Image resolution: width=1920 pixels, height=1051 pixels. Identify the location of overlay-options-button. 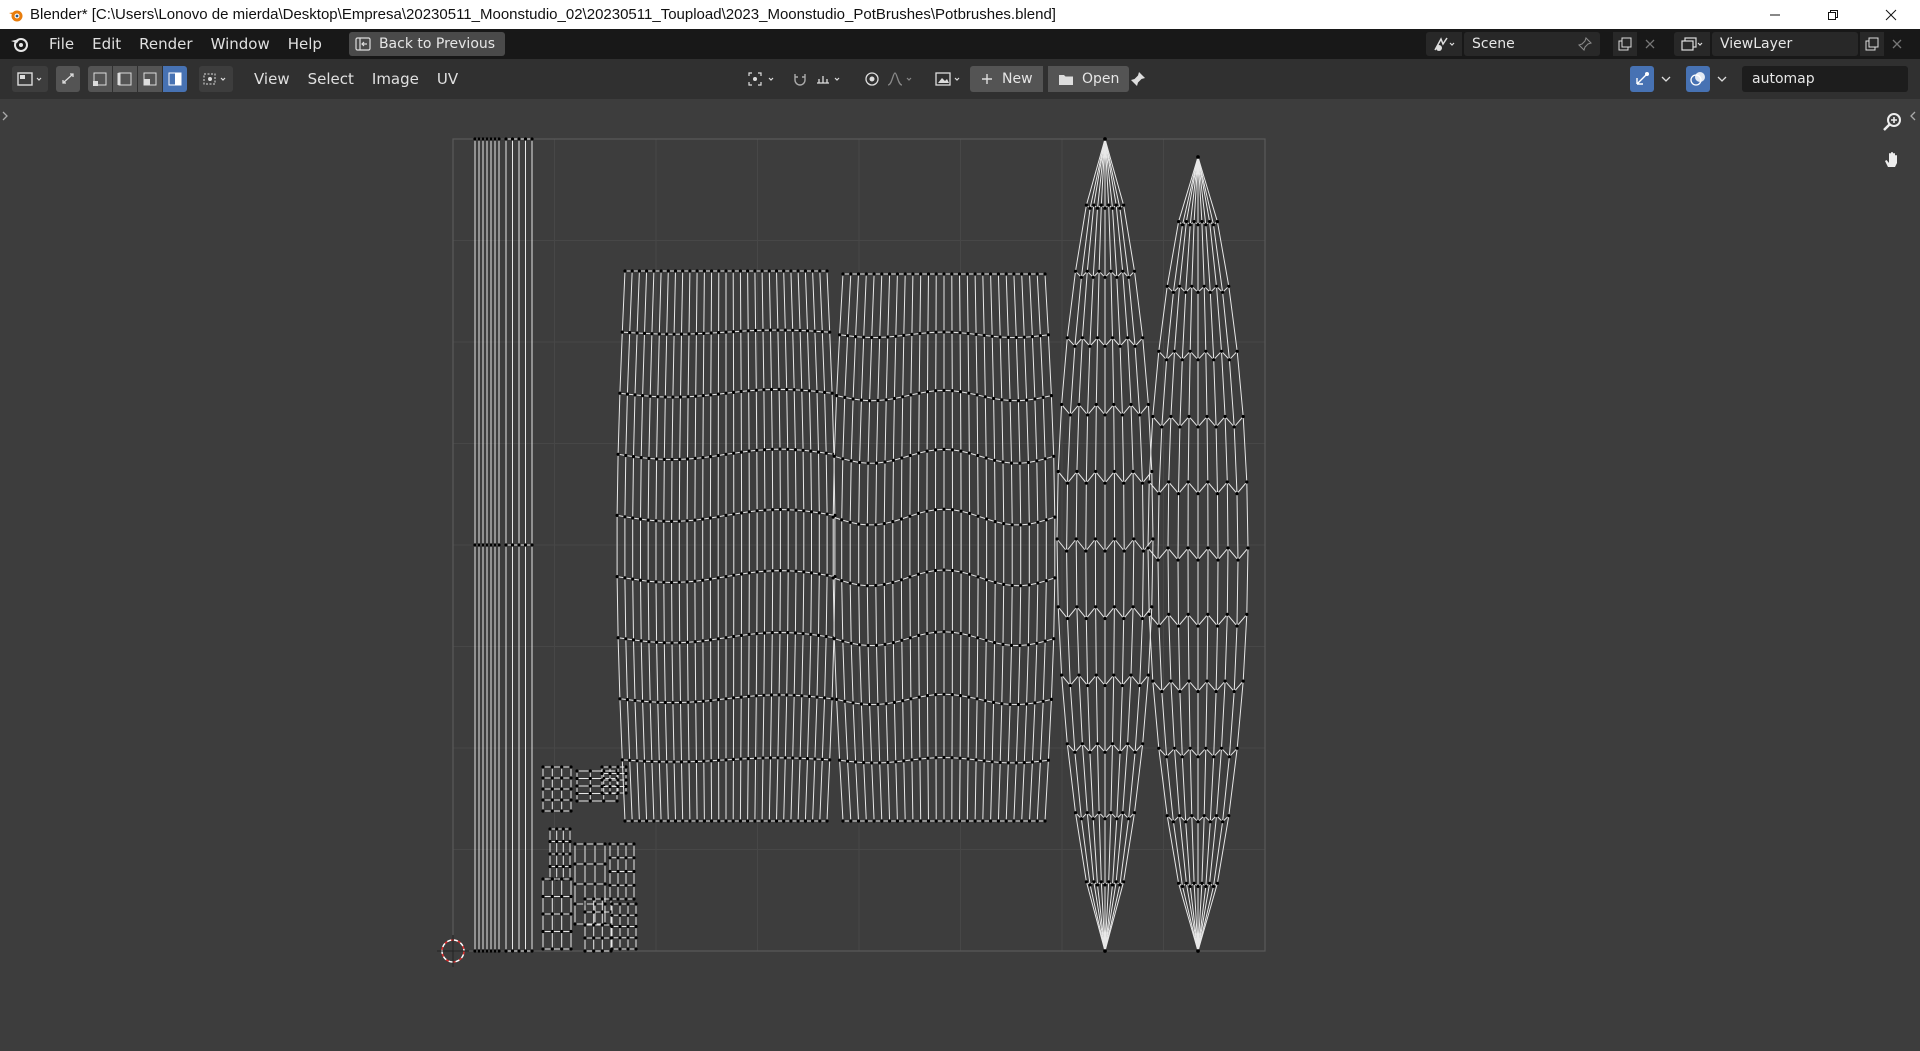
(1722, 79).